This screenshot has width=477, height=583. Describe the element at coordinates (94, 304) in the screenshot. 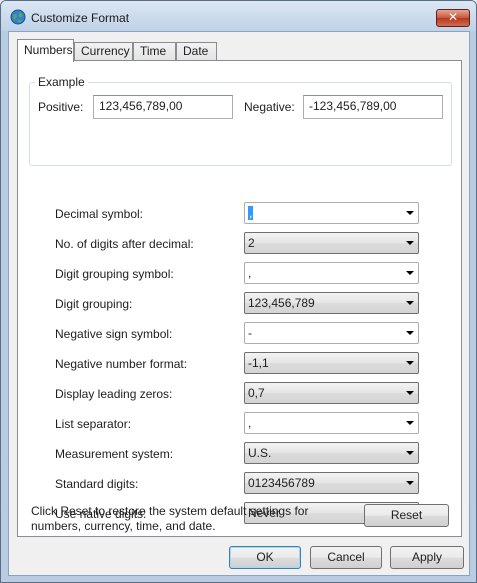

I see `digit-grouping-label: Digit grouping:` at that location.